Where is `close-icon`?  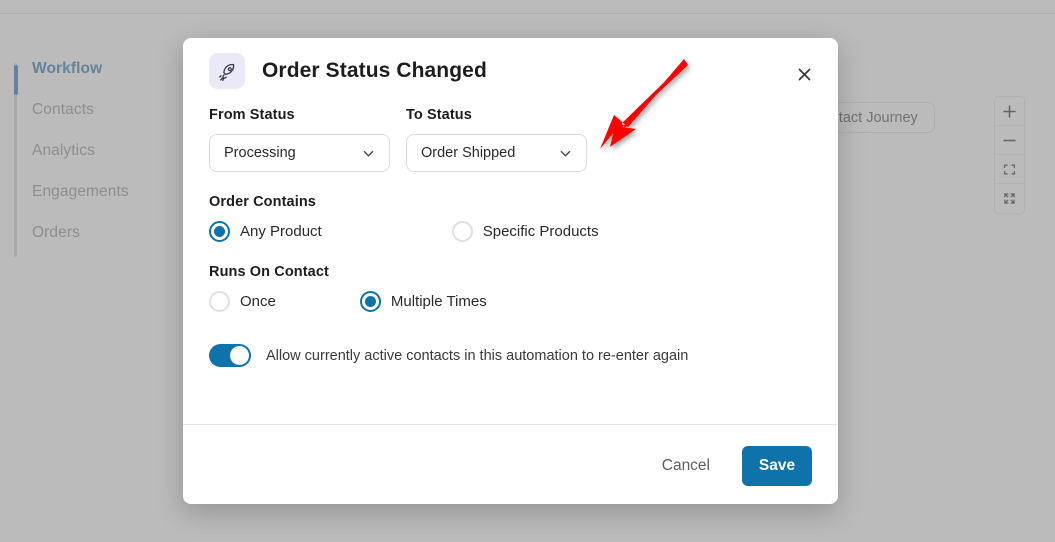 close-icon is located at coordinates (804, 74).